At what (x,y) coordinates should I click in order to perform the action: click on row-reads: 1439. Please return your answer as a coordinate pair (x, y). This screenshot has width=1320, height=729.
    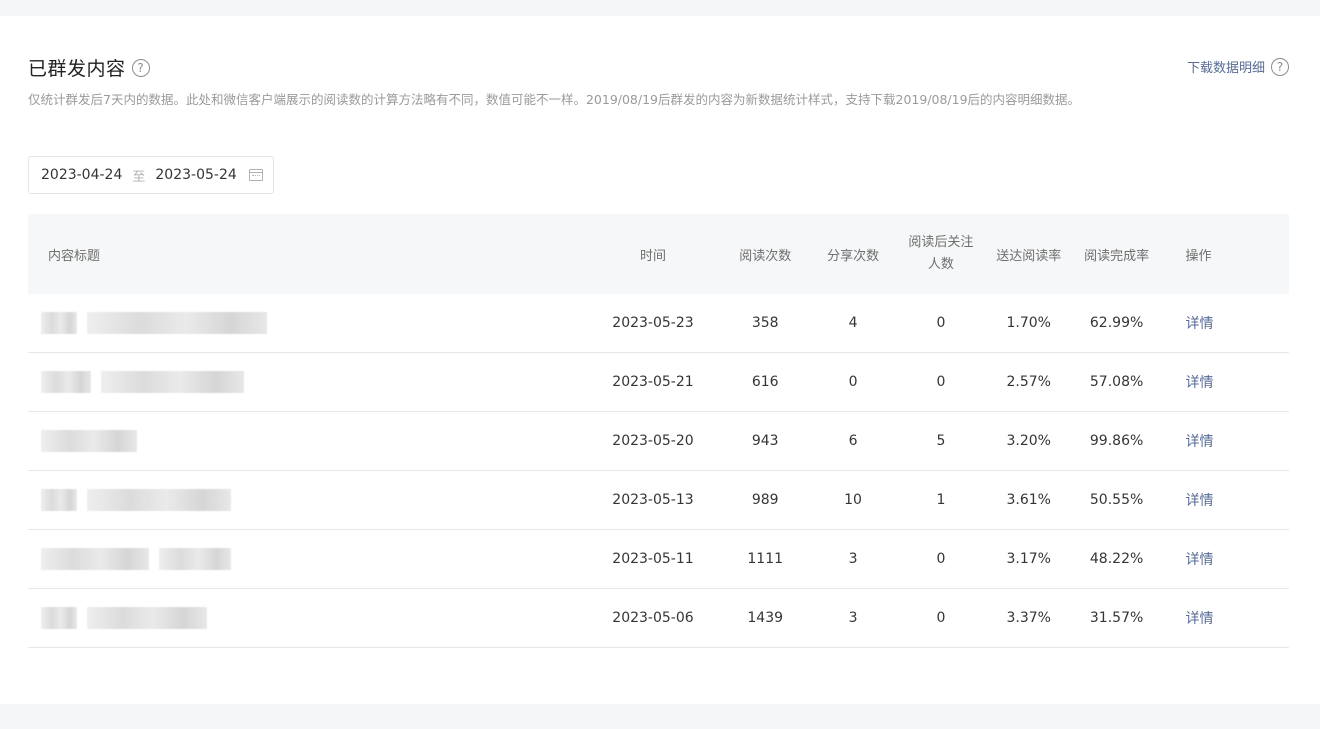
    Looking at the image, I should click on (765, 618).